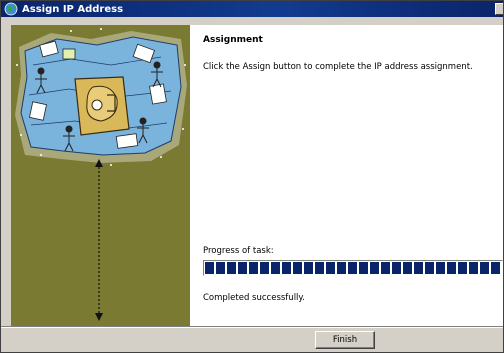  What do you see at coordinates (238, 251) in the screenshot?
I see `progress-label: Progress of task:` at bounding box center [238, 251].